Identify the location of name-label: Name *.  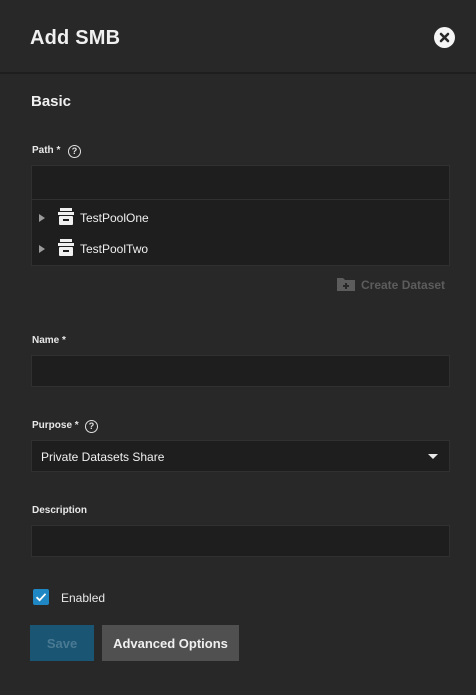
(49, 340).